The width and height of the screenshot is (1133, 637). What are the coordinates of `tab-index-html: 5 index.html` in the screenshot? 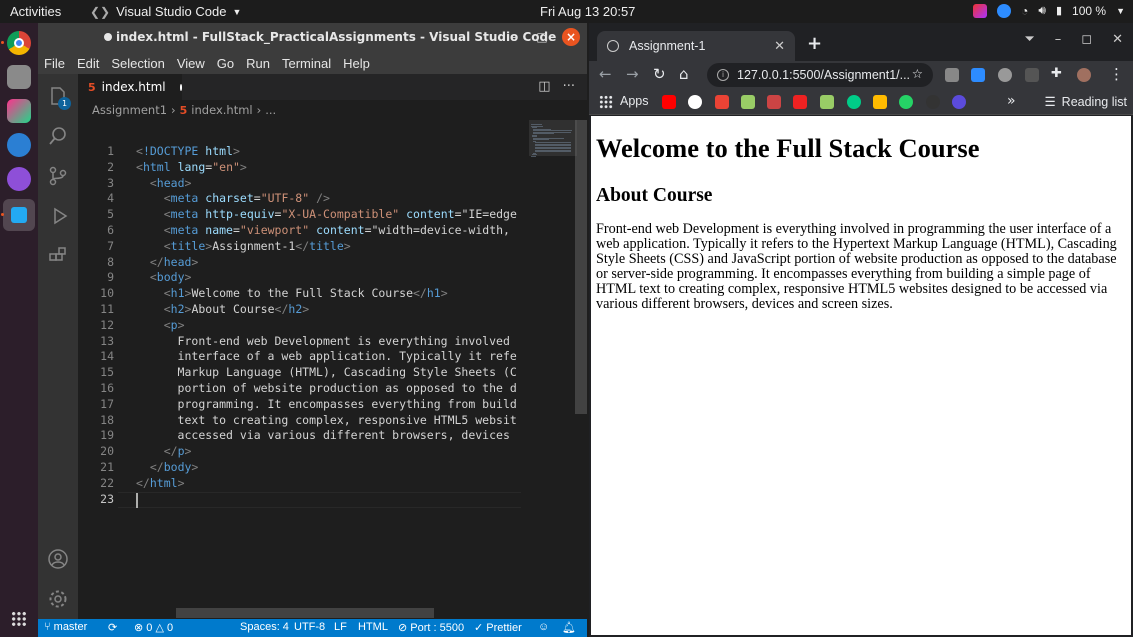 It's located at (130, 87).